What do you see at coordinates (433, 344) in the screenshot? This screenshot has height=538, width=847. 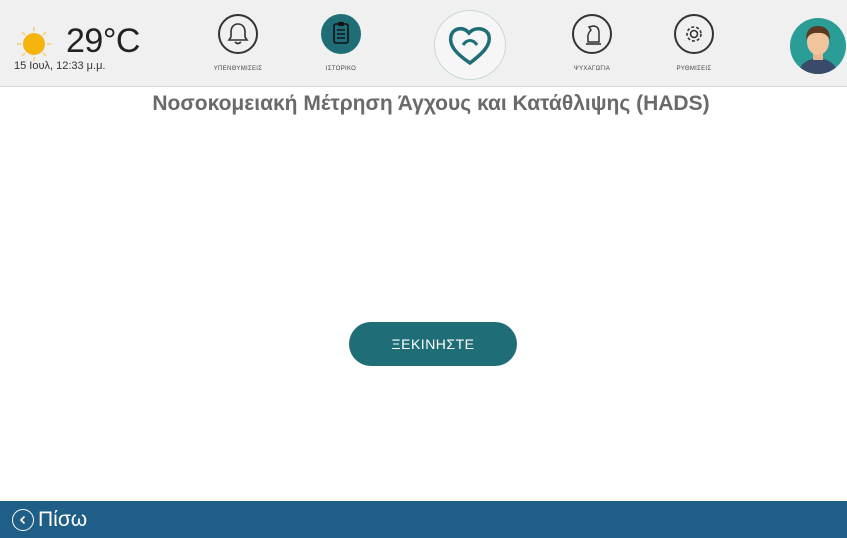 I see `start-button: ΞΕΚΙΝΗΣΤΕ` at bounding box center [433, 344].